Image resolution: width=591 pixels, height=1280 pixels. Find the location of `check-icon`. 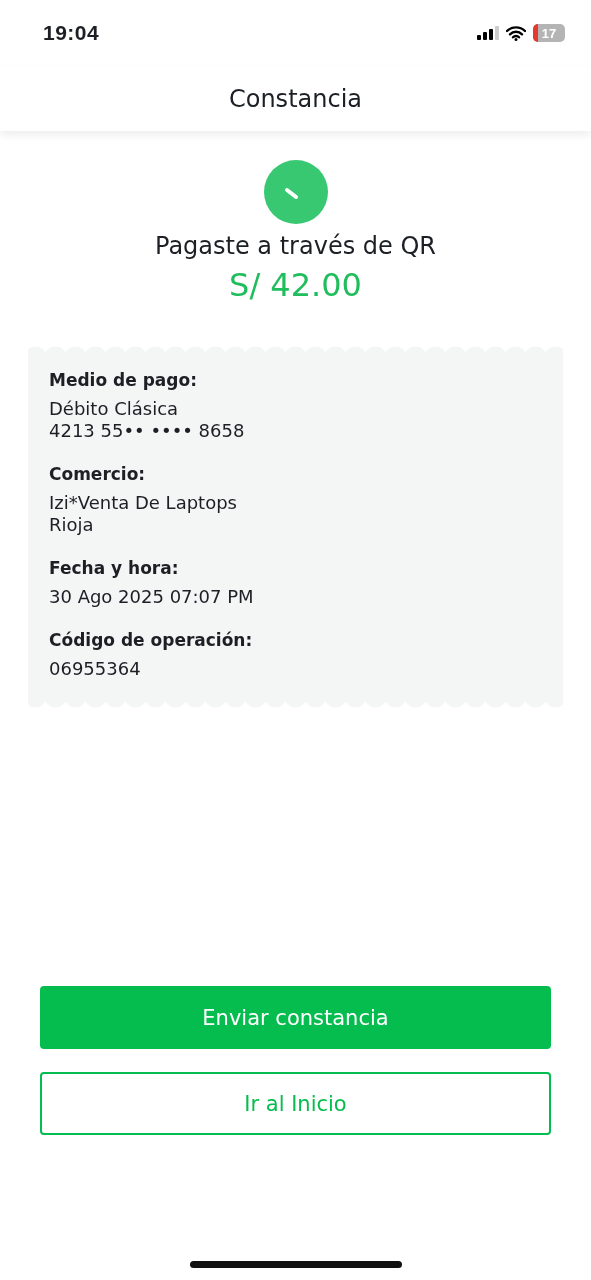

check-icon is located at coordinates (295, 192).